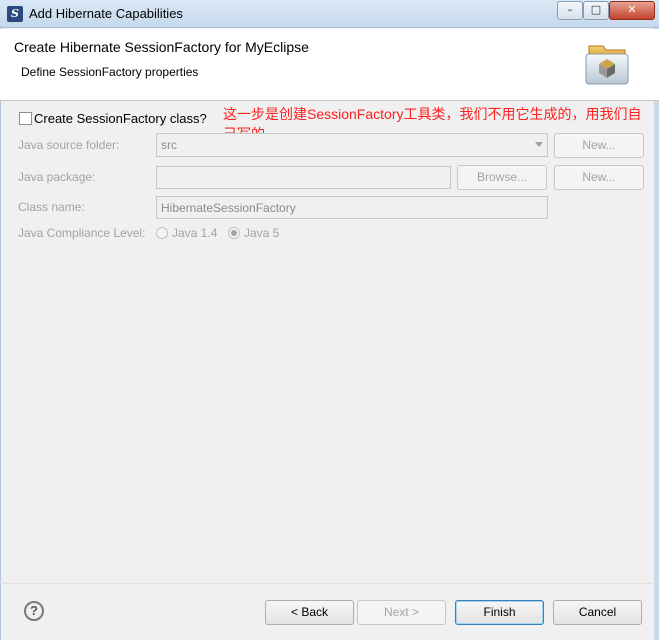 This screenshot has width=659, height=640. I want to click on window-frame-left, so click(0, 334).